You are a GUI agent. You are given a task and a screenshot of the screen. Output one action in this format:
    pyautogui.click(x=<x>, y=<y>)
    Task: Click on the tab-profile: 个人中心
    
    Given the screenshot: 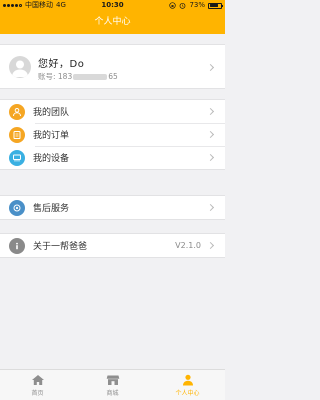 What is the action you would take?
    pyautogui.click(x=187, y=385)
    